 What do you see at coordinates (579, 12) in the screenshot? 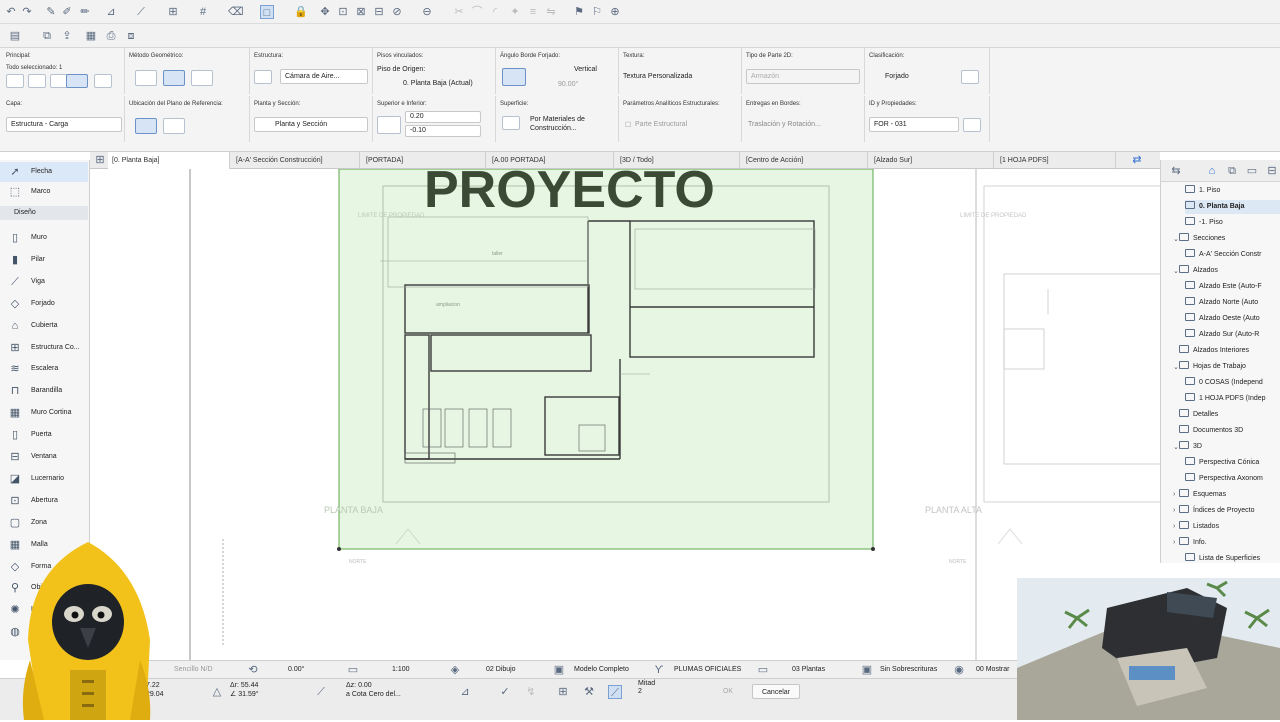
I see `flag-icon: ⚑` at bounding box center [579, 12].